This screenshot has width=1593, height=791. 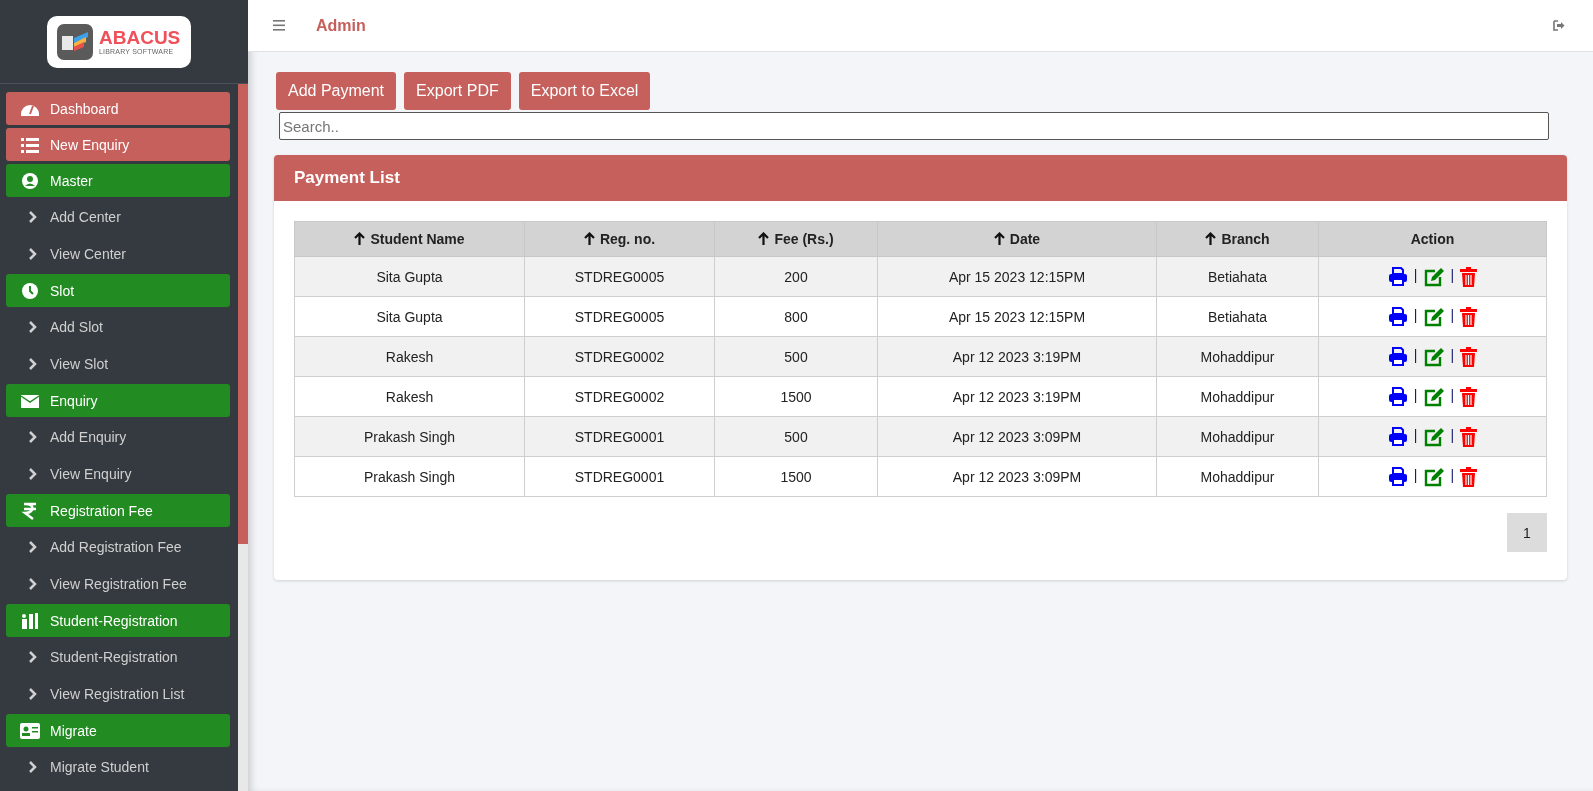 What do you see at coordinates (336, 91) in the screenshot?
I see `action-button: Add Payment` at bounding box center [336, 91].